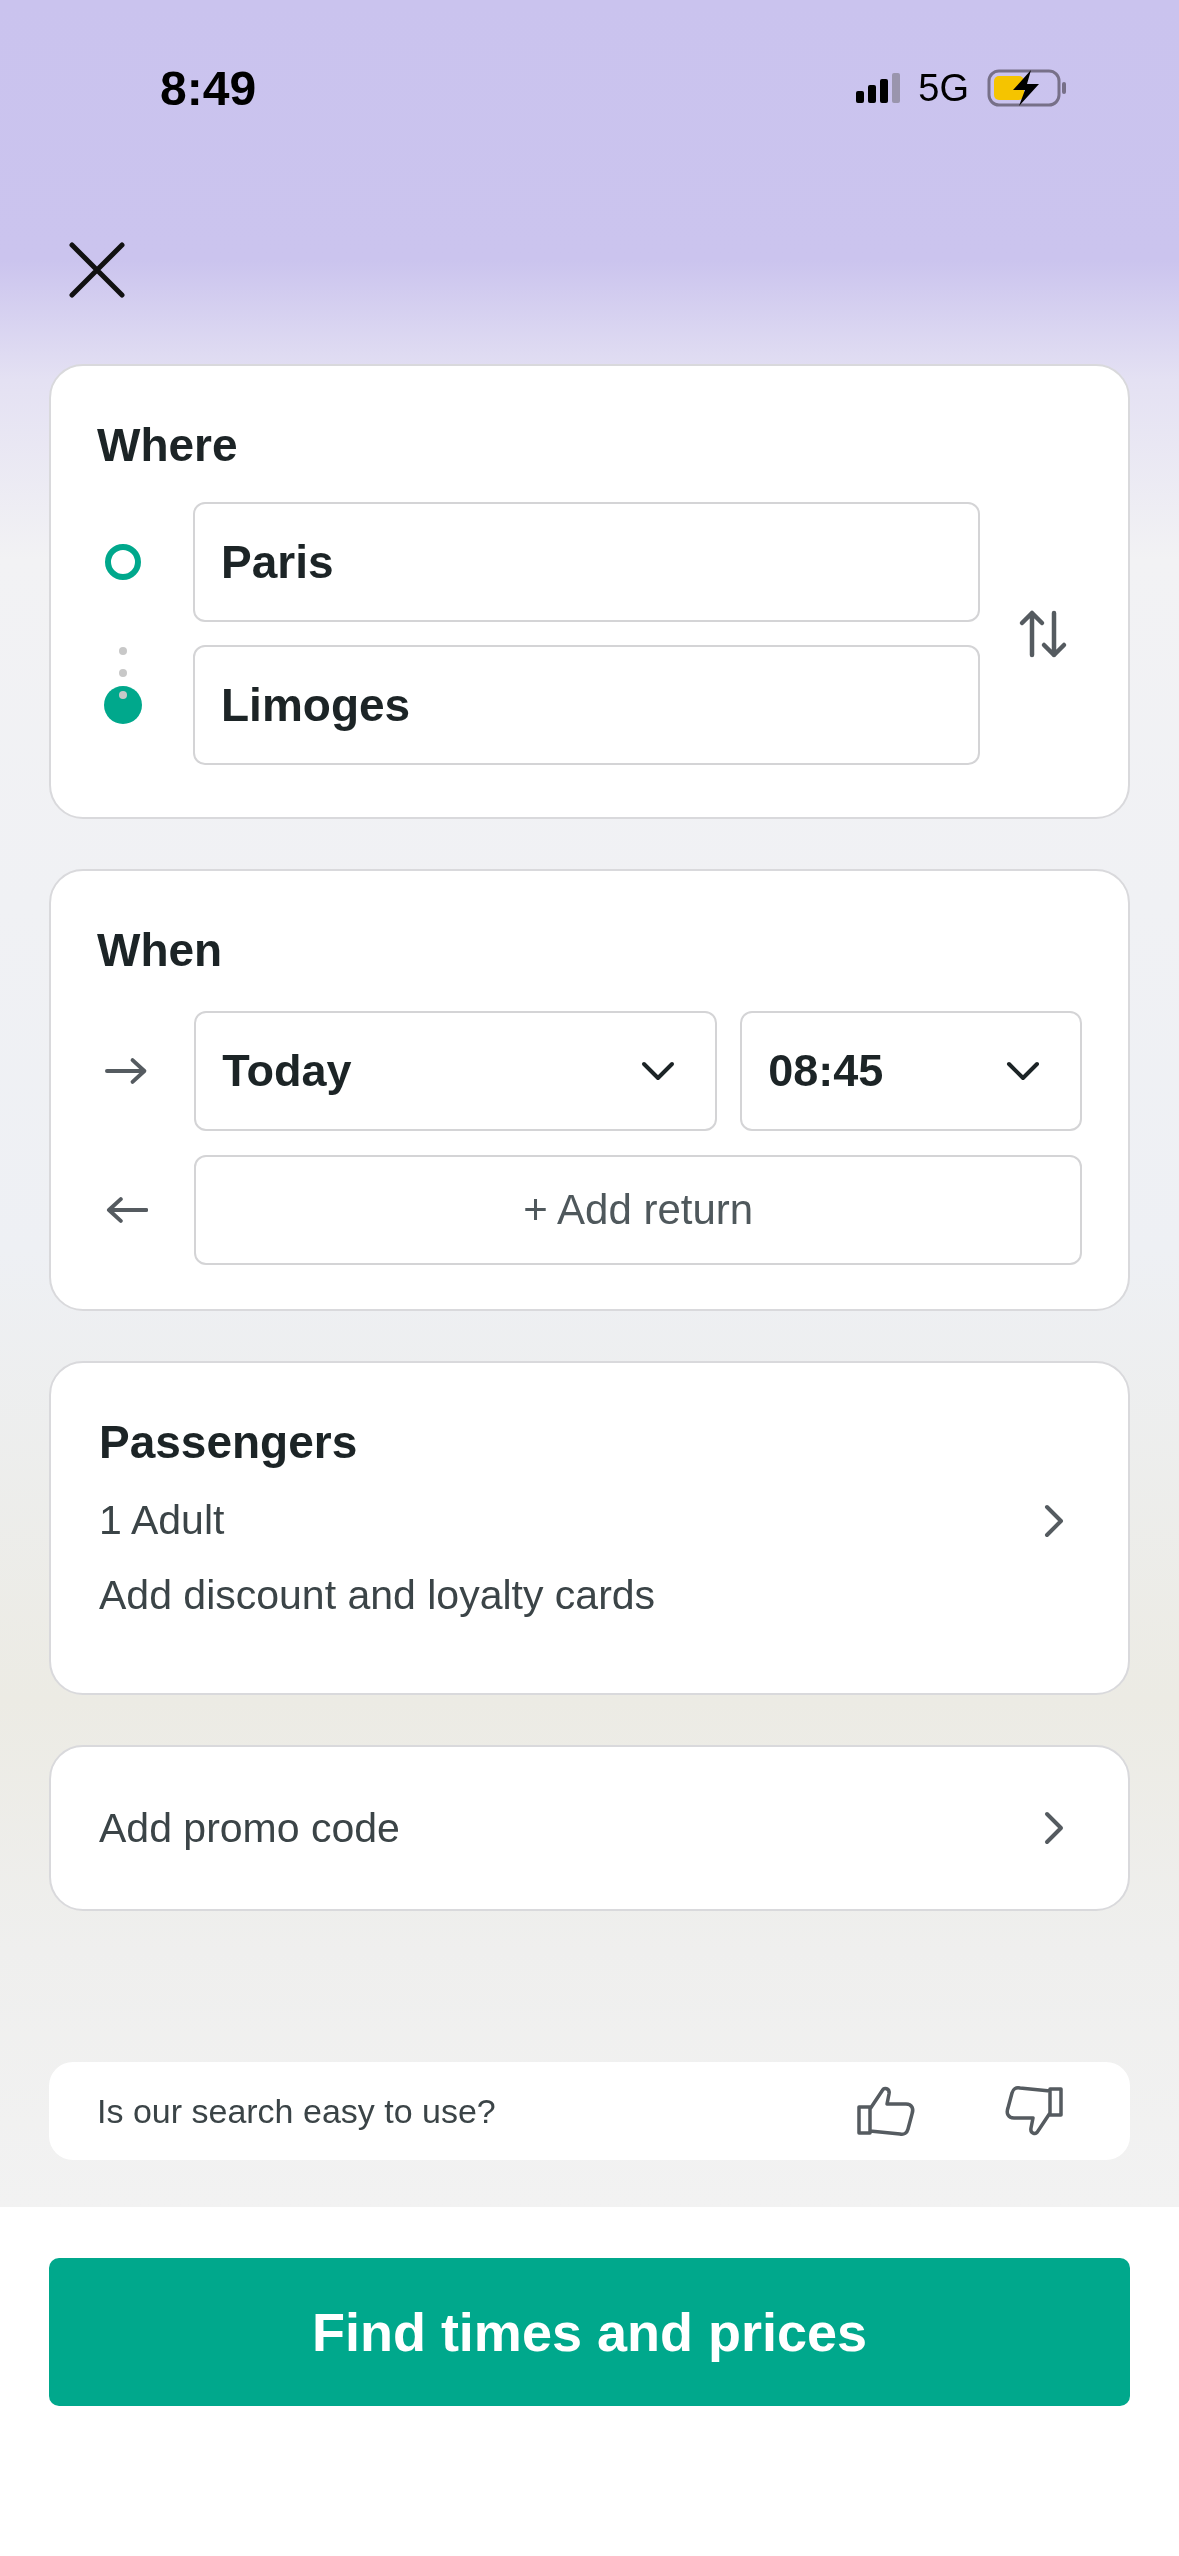 The image size is (1179, 2556). Describe the element at coordinates (911, 1071) in the screenshot. I see `time-select: 08:45` at that location.